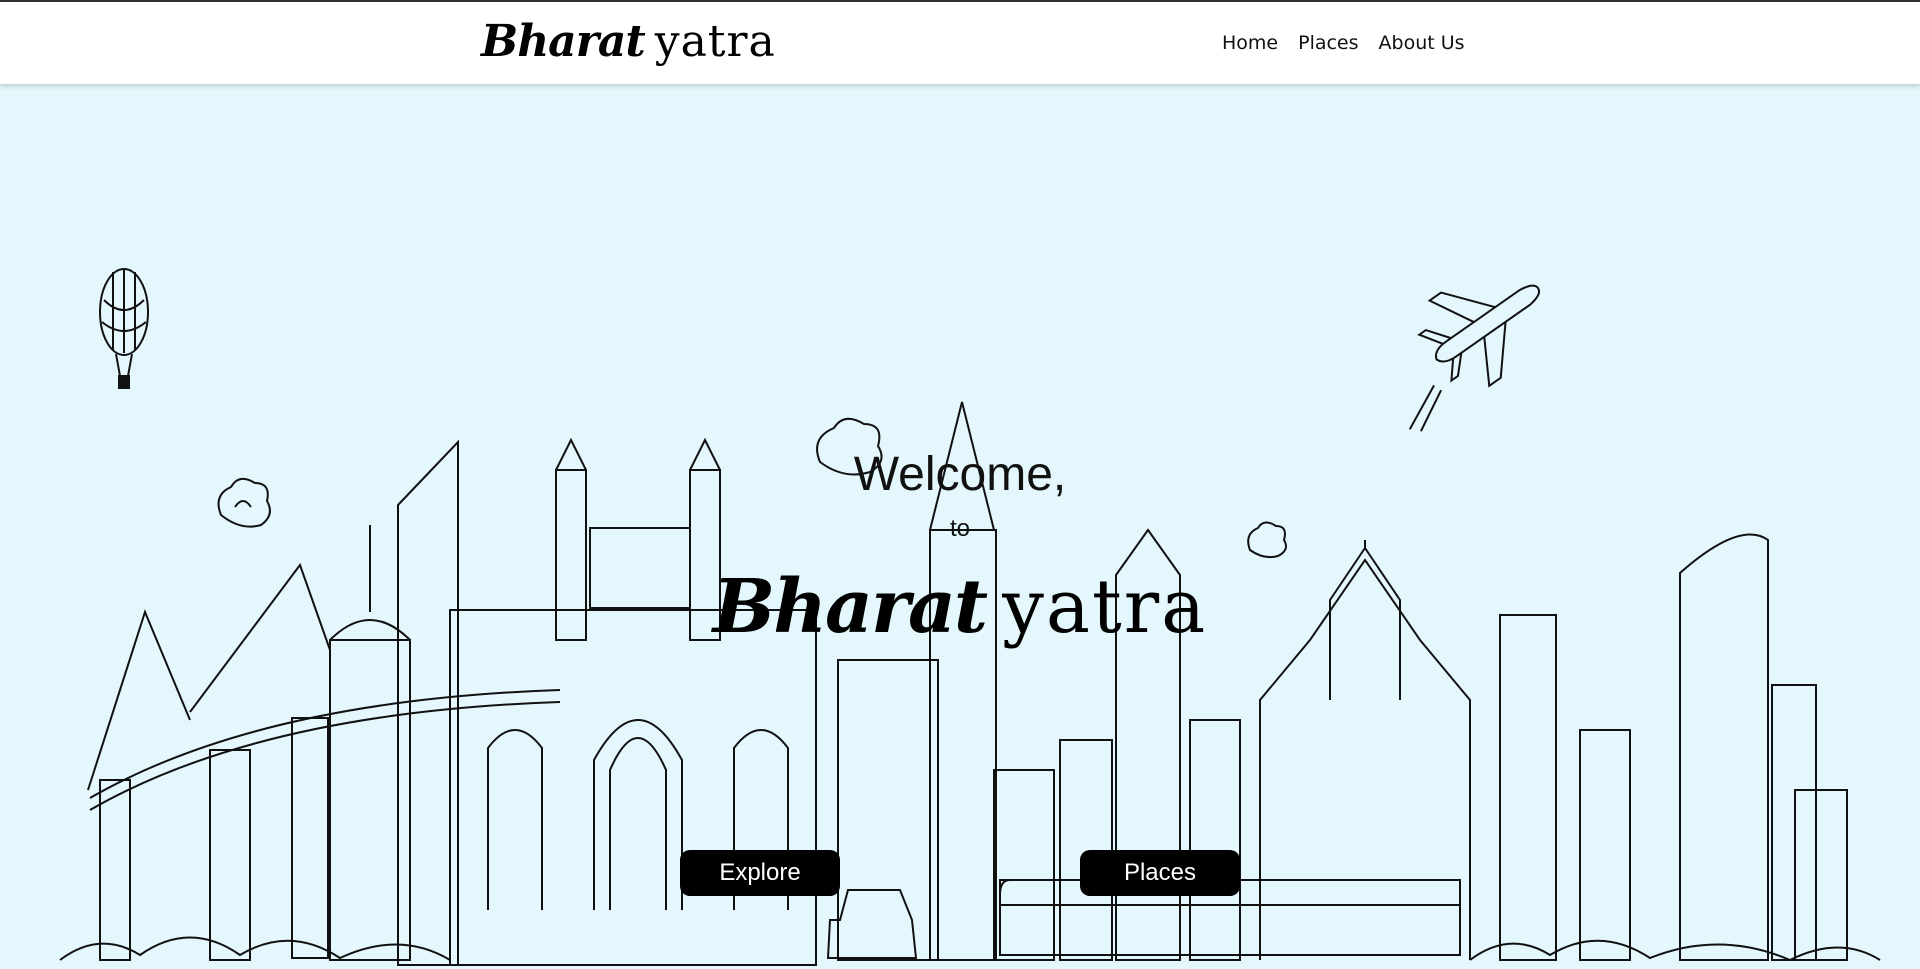 This screenshot has height=969, width=1920. What do you see at coordinates (715, 41) in the screenshot?
I see `logo-light-text: yatra` at bounding box center [715, 41].